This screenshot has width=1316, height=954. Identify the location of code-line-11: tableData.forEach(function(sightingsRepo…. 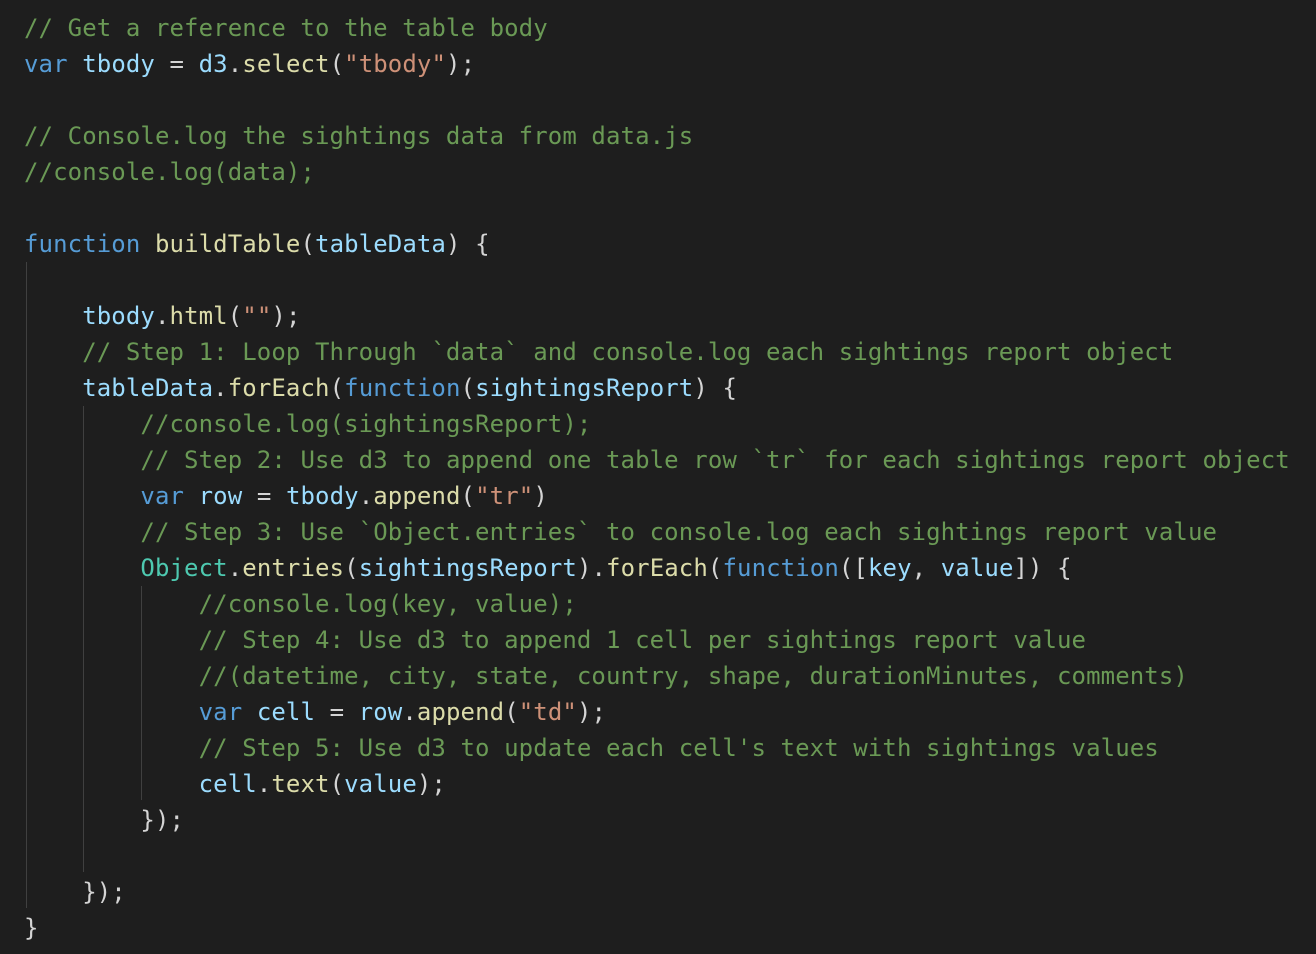
(380, 388).